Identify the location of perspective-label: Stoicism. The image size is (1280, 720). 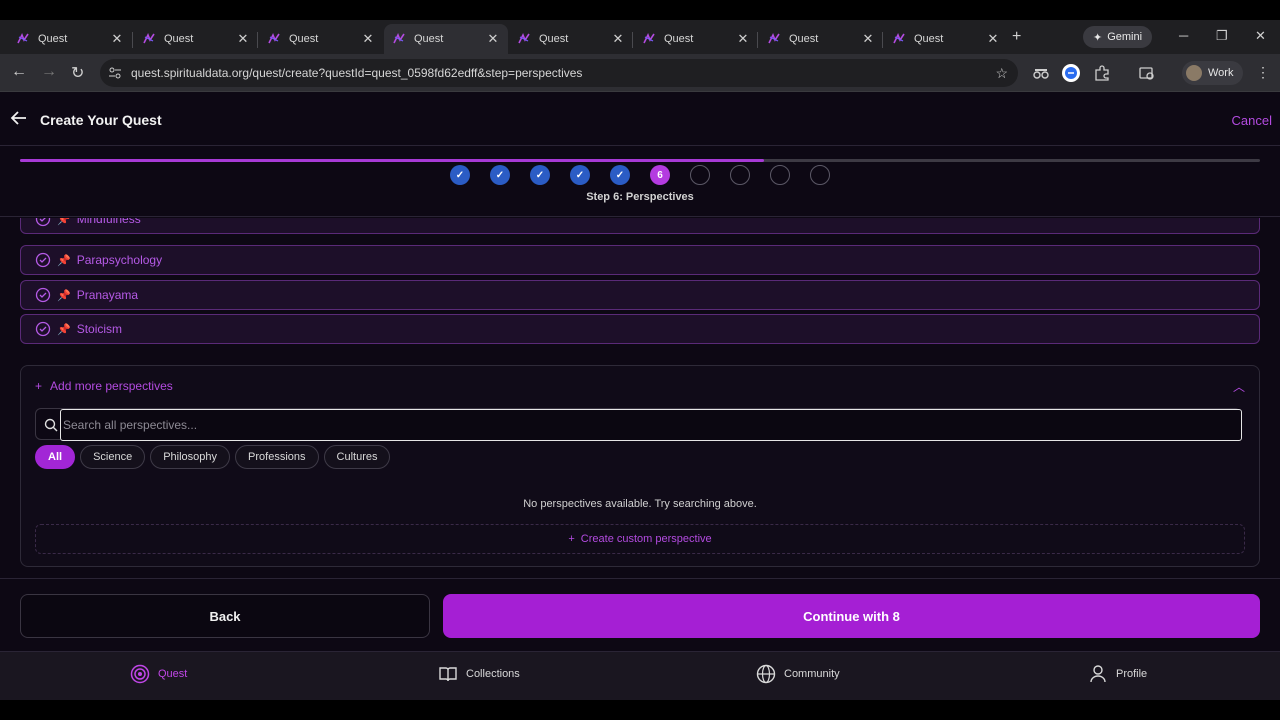
(99, 329).